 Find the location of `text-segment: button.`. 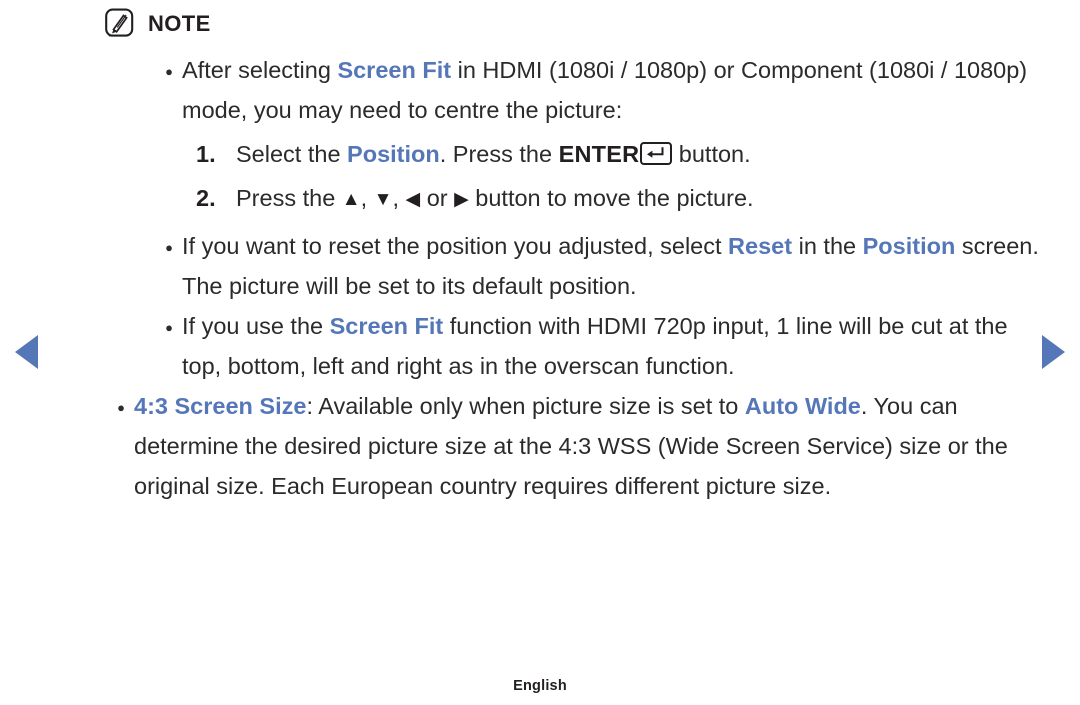

text-segment: button. is located at coordinates (711, 154).